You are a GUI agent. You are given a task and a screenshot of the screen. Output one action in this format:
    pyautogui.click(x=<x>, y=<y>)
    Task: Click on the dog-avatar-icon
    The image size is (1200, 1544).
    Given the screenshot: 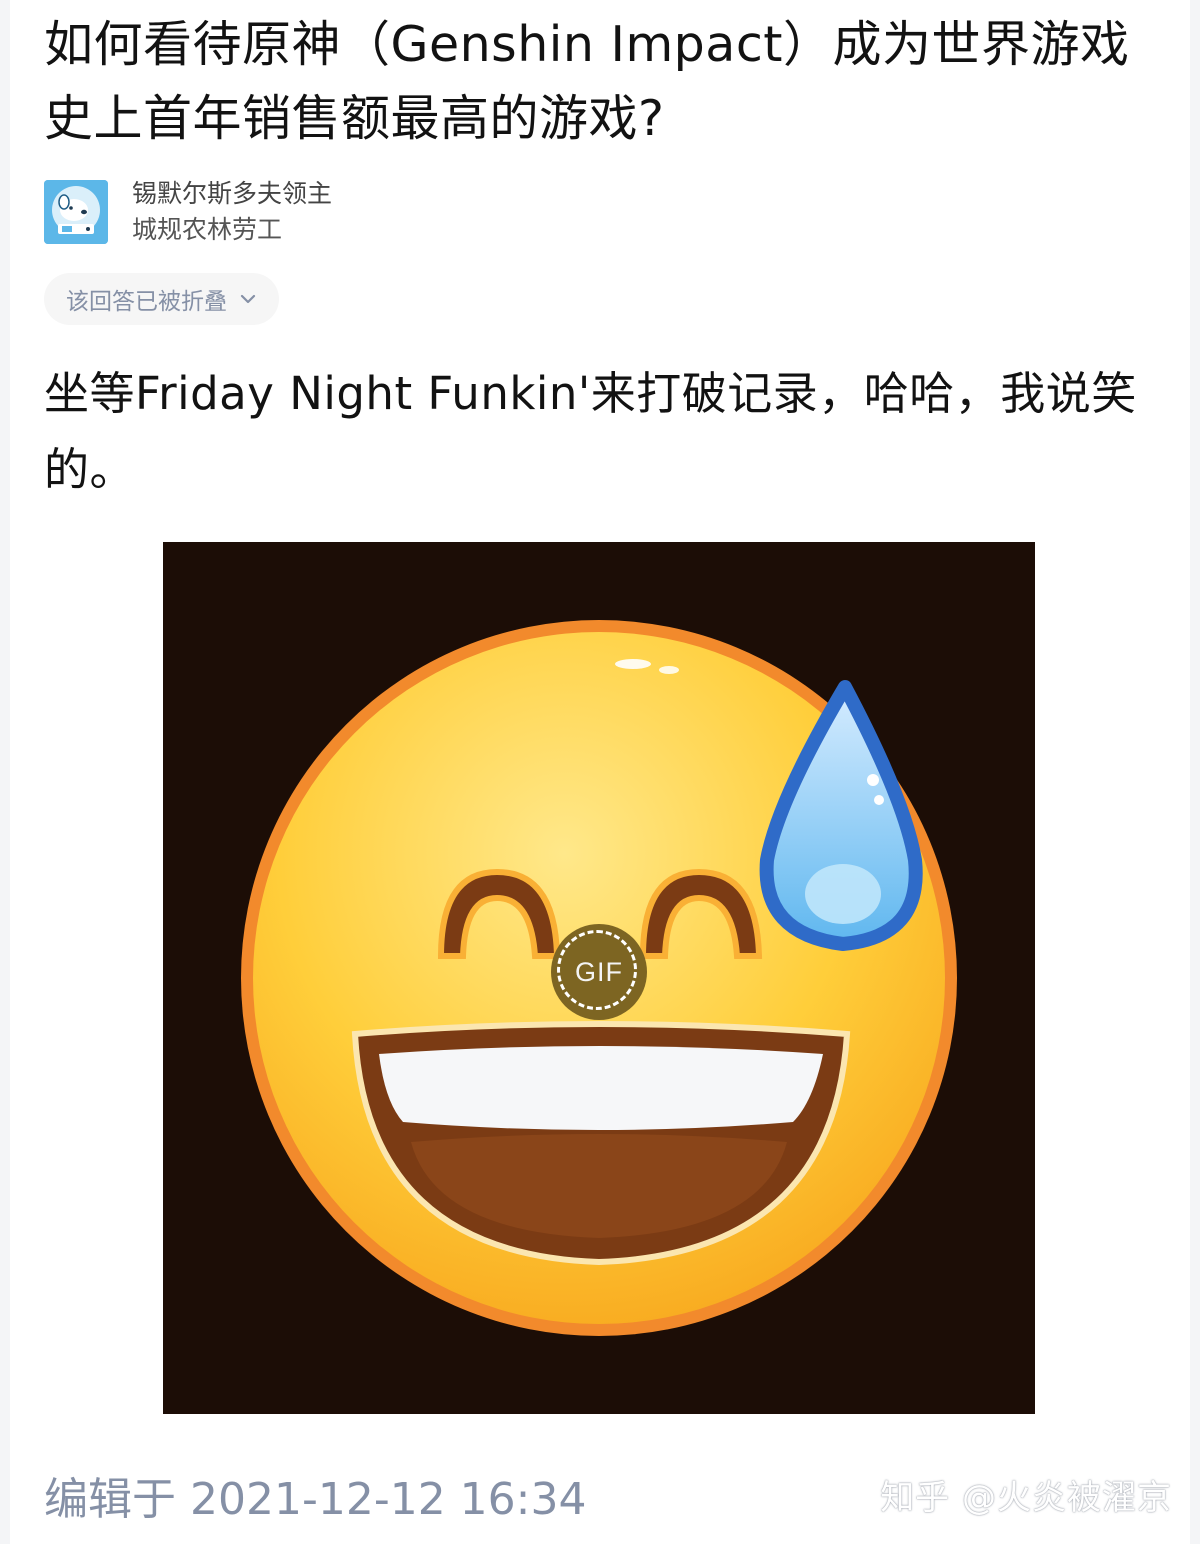 What is the action you would take?
    pyautogui.click(x=76, y=212)
    